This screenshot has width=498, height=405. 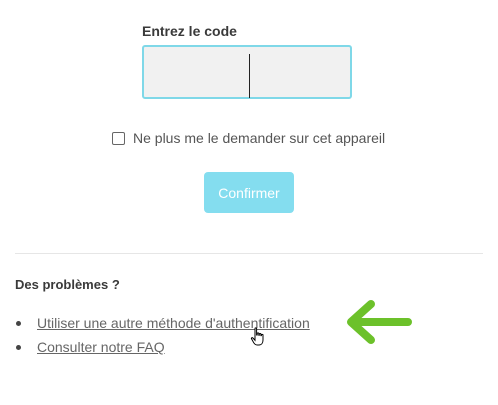 I want to click on divider, so click(x=249, y=253).